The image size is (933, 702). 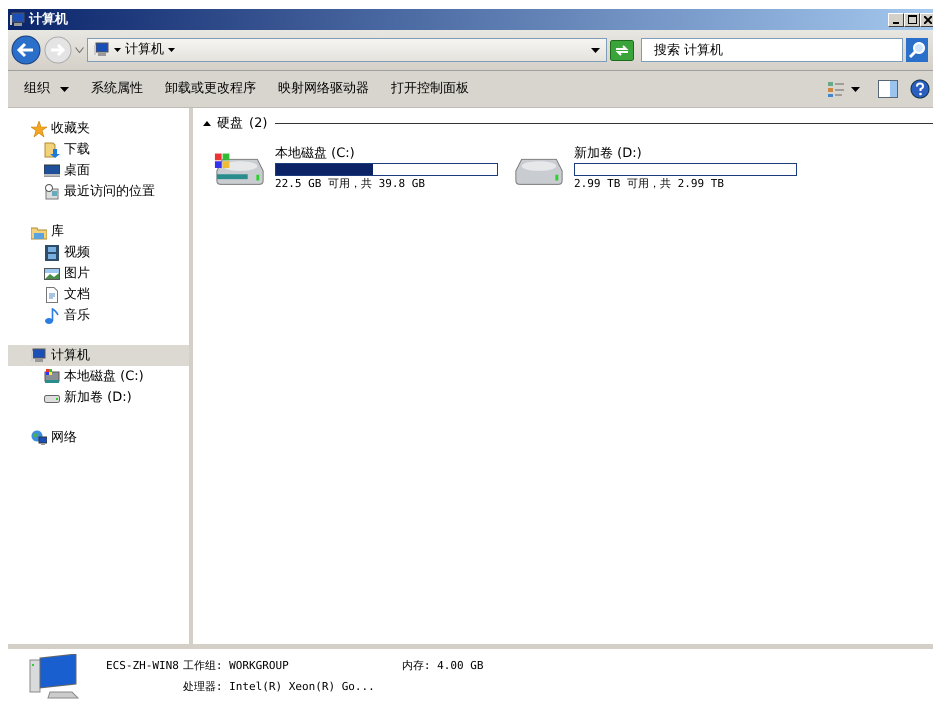 What do you see at coordinates (347, 50) in the screenshot?
I see `address-bar: 计算机` at bounding box center [347, 50].